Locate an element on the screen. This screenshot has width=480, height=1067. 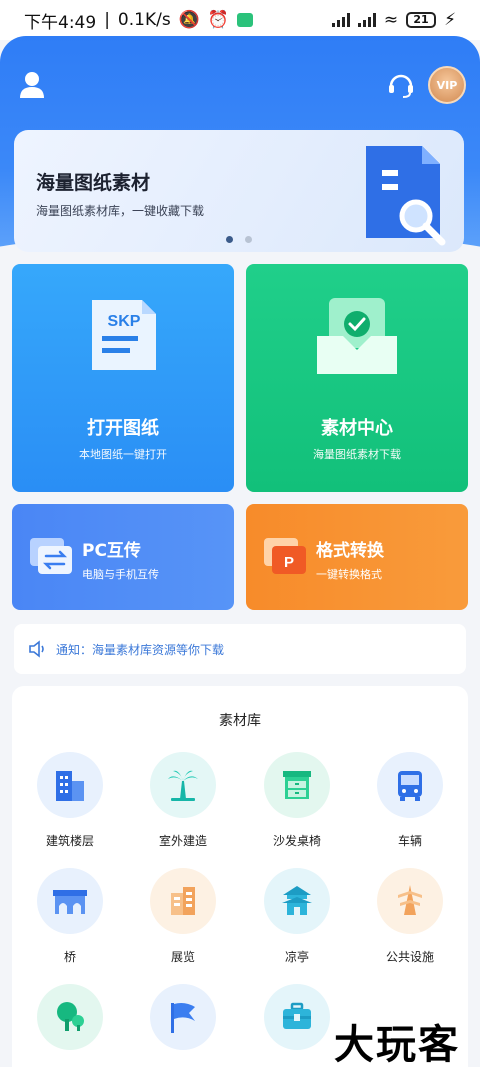
transfer-icon is located at coordinates (51, 556).